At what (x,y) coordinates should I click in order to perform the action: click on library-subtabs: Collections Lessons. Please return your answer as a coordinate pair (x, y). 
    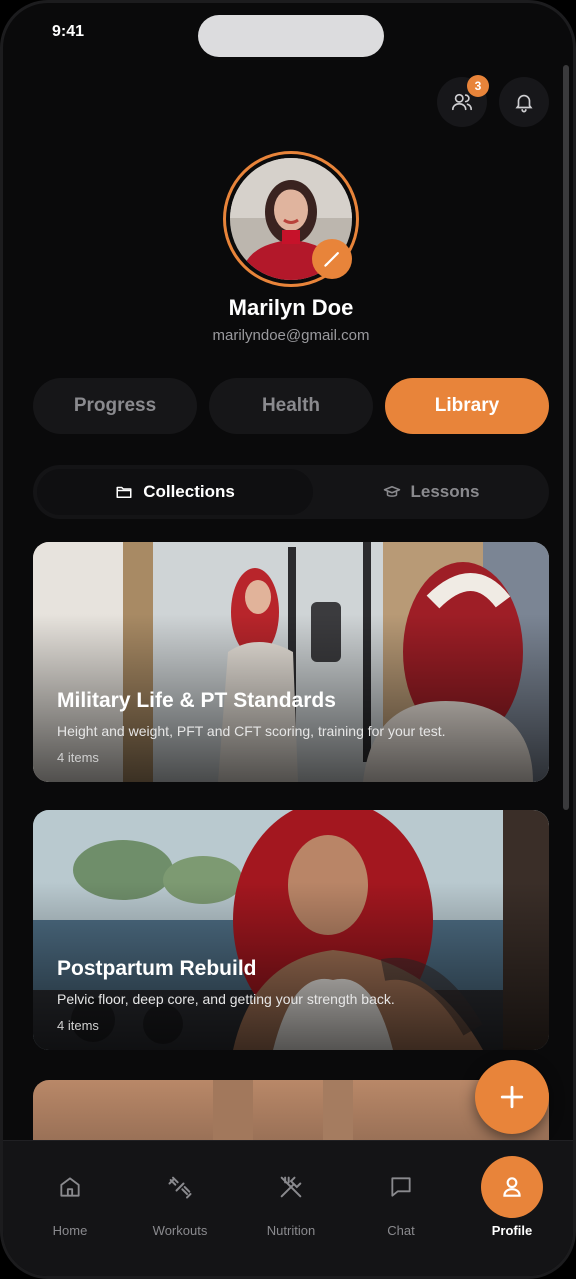
    Looking at the image, I should click on (291, 492).